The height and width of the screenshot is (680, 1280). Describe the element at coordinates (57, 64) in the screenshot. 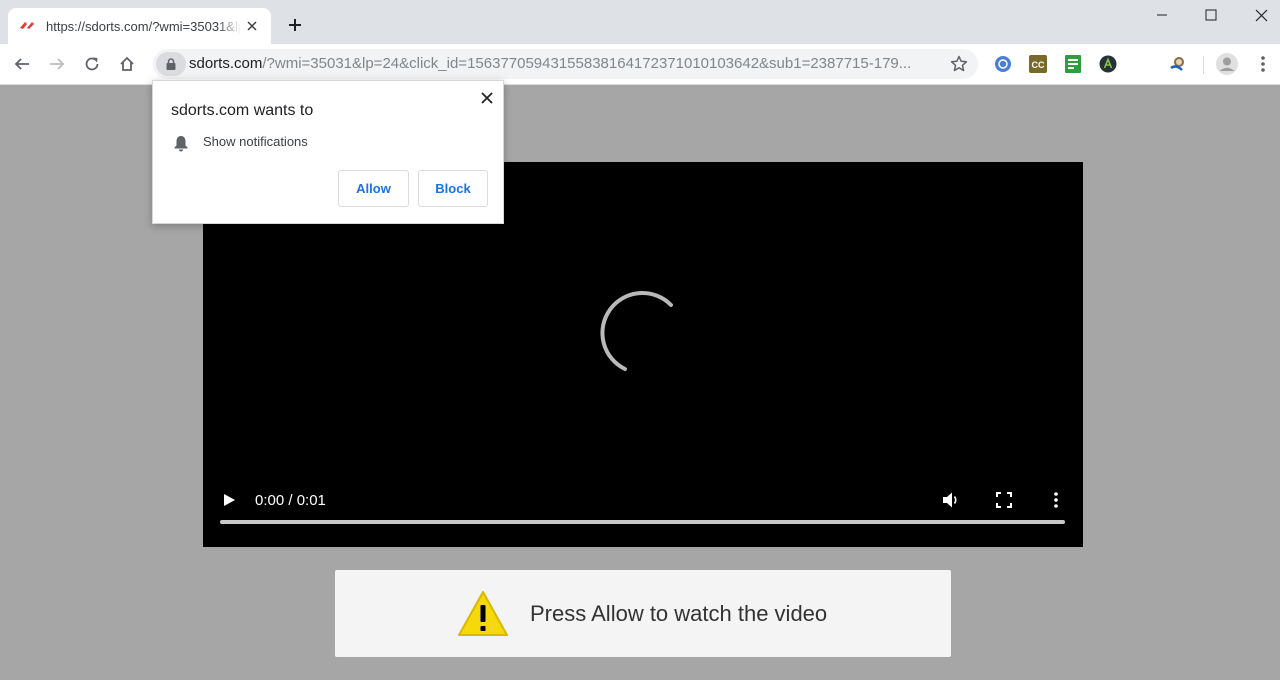

I see `forward-icon` at that location.